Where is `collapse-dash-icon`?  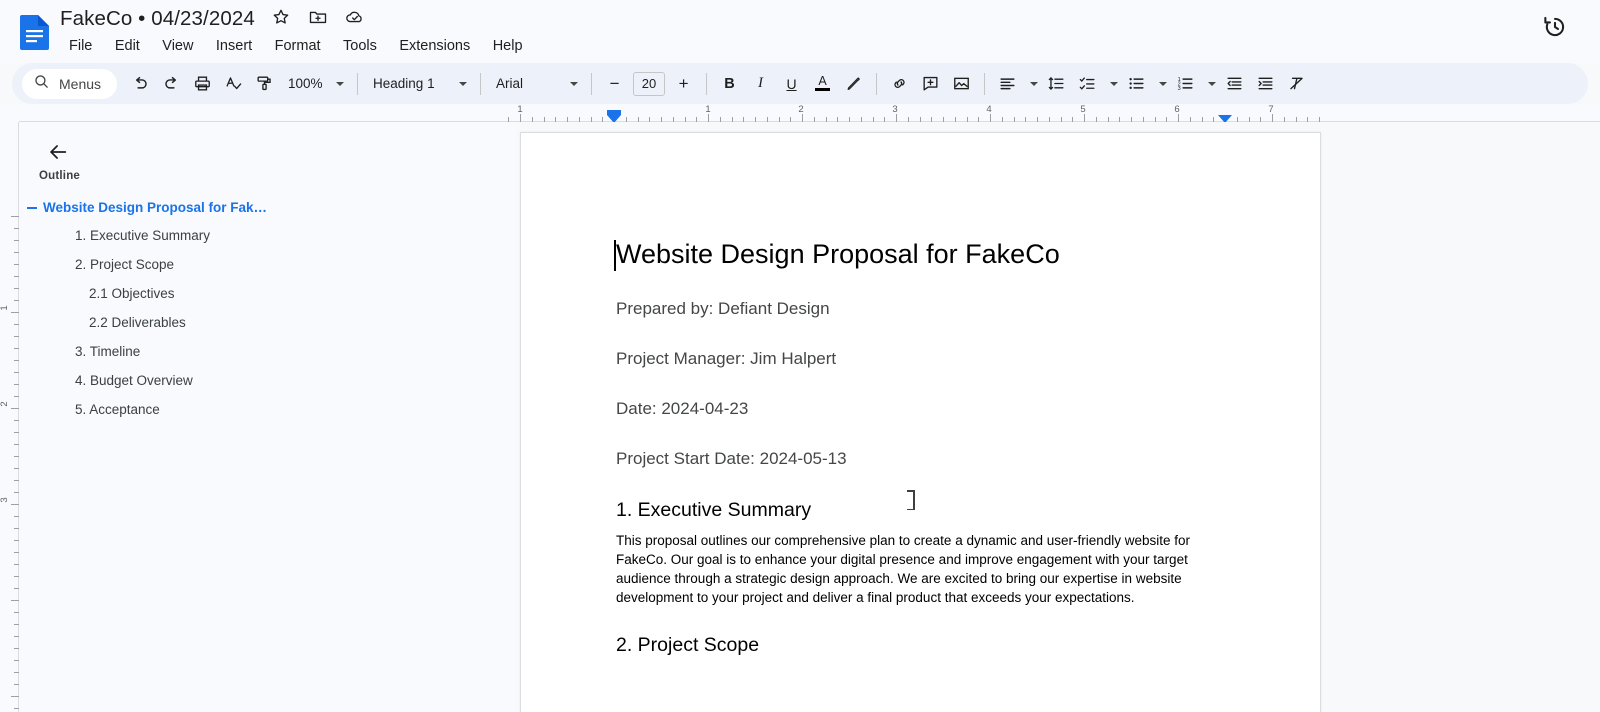
collapse-dash-icon is located at coordinates (32, 207).